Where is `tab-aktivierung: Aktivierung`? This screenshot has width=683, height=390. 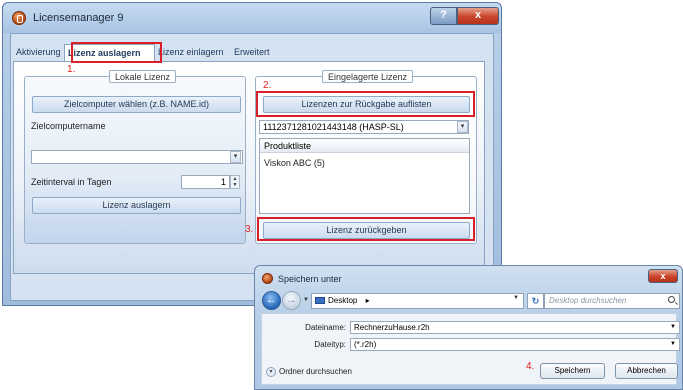
tab-aktivierung: Aktivierung is located at coordinates (38, 52).